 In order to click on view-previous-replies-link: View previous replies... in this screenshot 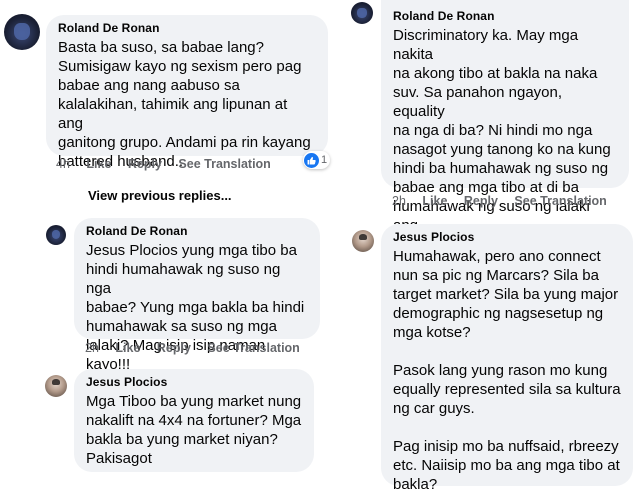, I will do `click(160, 195)`.